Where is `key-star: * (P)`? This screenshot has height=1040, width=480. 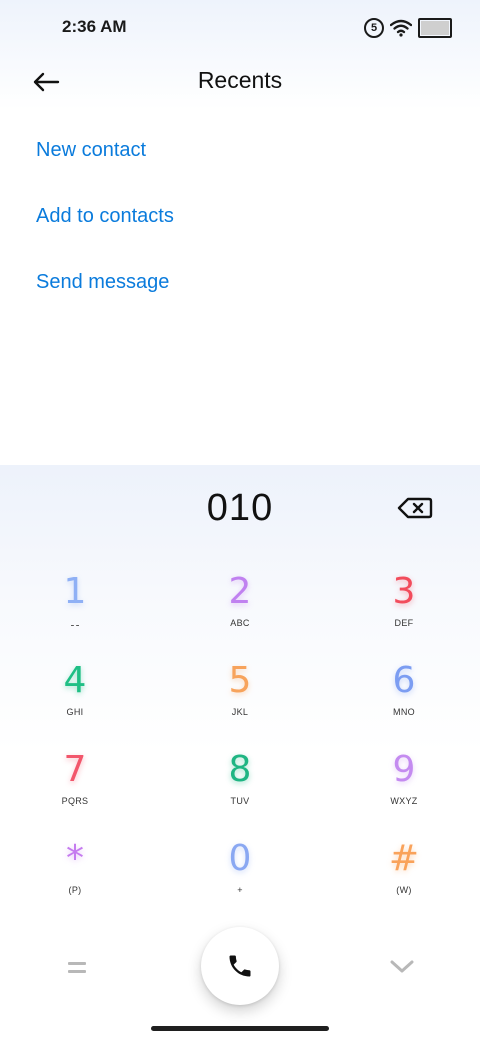
key-star: * (P) is located at coordinates (75, 877).